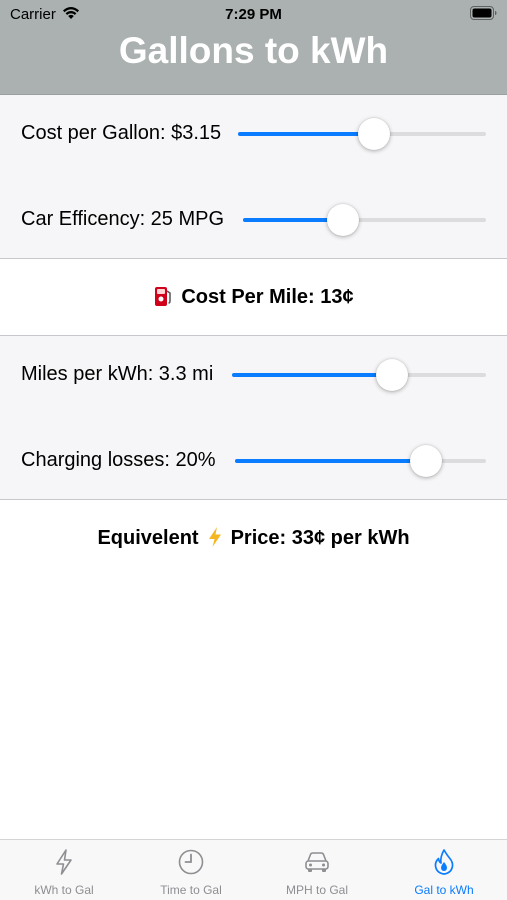 The width and height of the screenshot is (507, 900). What do you see at coordinates (64, 890) in the screenshot?
I see `tab-label: kWh to Gal` at bounding box center [64, 890].